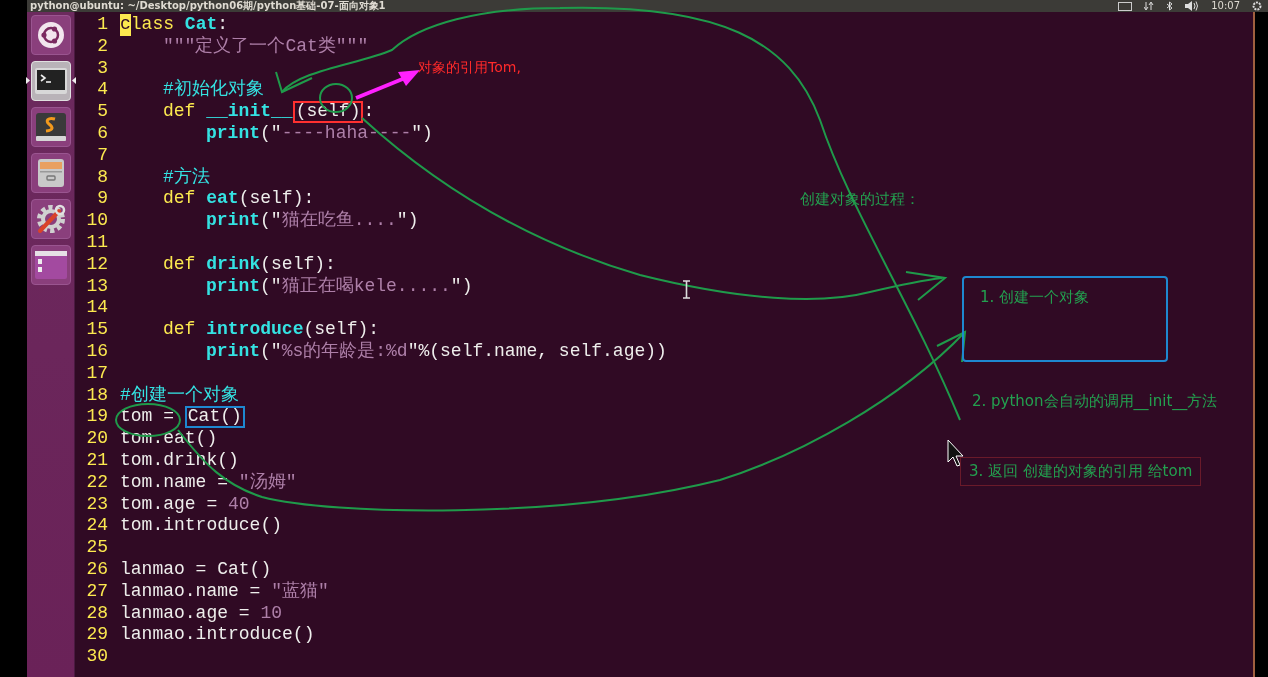 Image resolution: width=1268 pixels, height=677 pixels. Describe the element at coordinates (1149, 6) in the screenshot. I see `network-icon` at that location.